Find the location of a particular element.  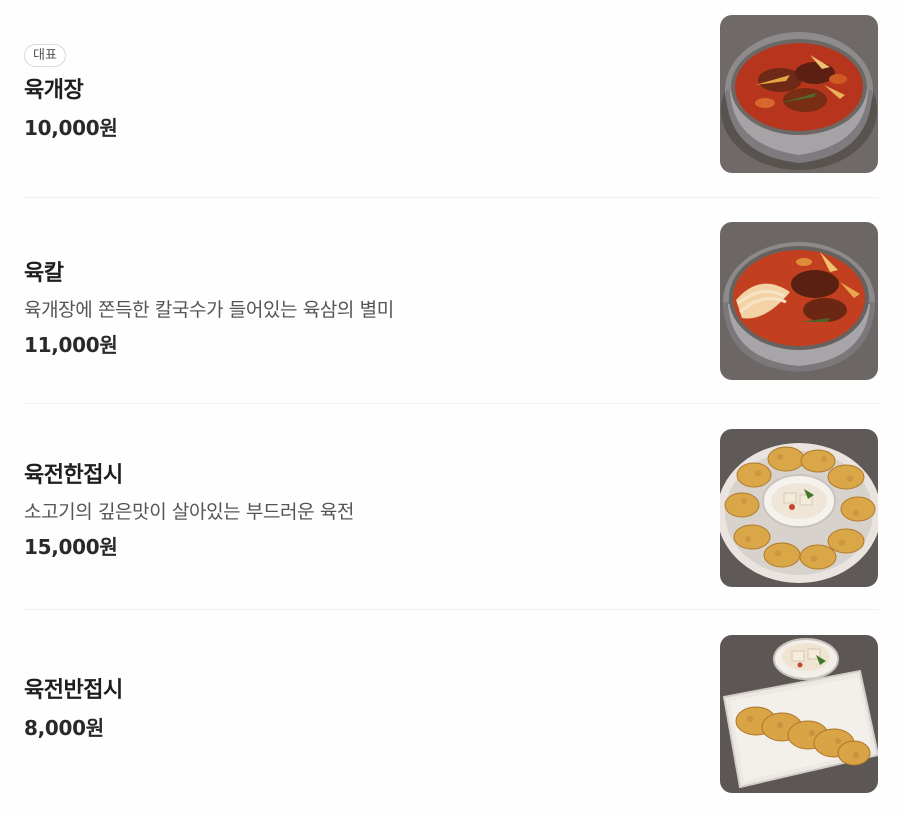

menu-item-name: 육칼 is located at coordinates (44, 273).